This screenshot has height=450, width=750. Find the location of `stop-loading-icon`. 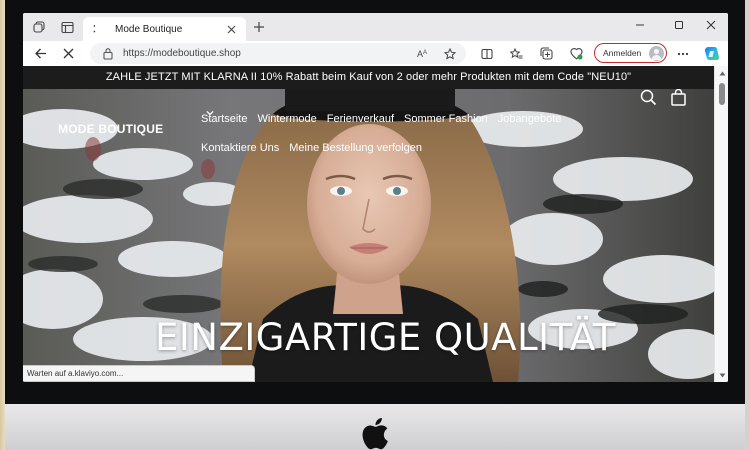

stop-loading-icon is located at coordinates (68, 53).